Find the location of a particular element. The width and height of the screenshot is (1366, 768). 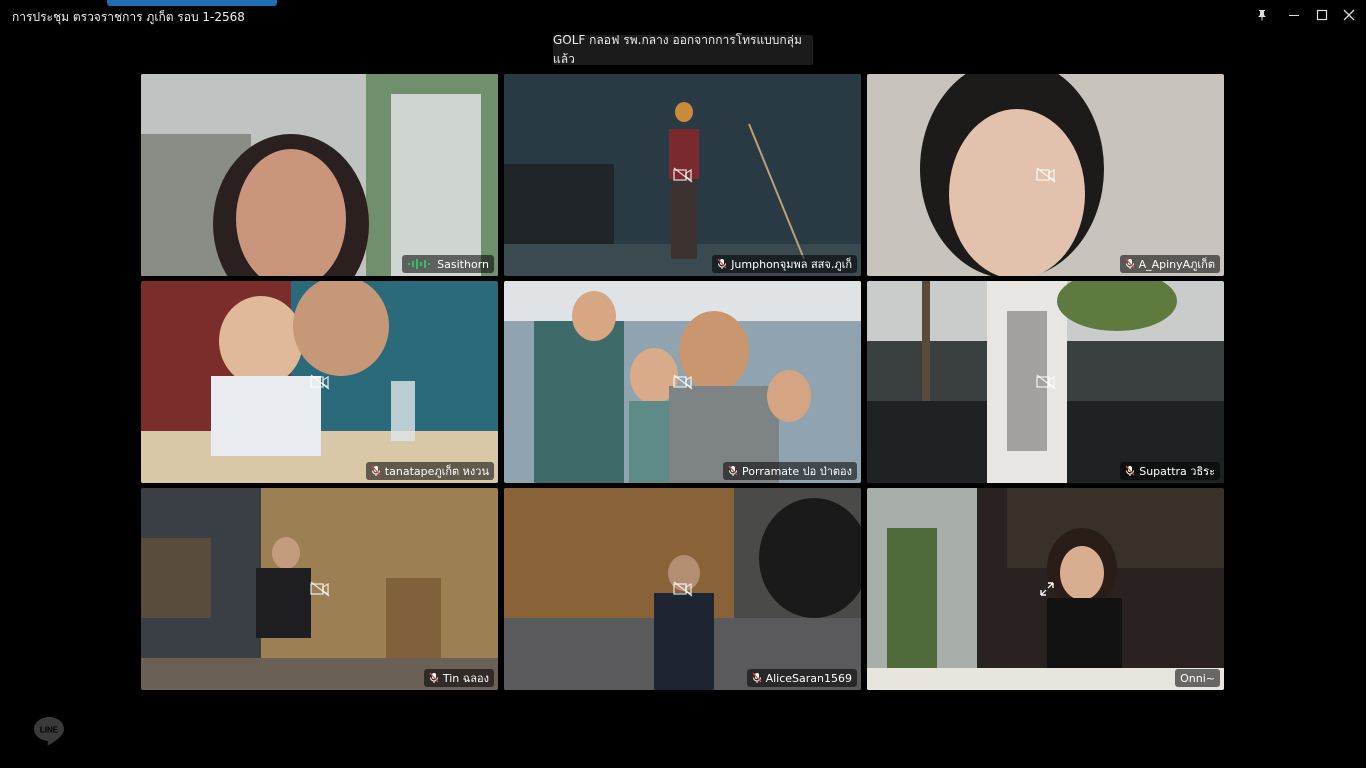

video-tile-jumphon: Jumphonจุมพล สสจ.ภูเก็ is located at coordinates (682, 175).